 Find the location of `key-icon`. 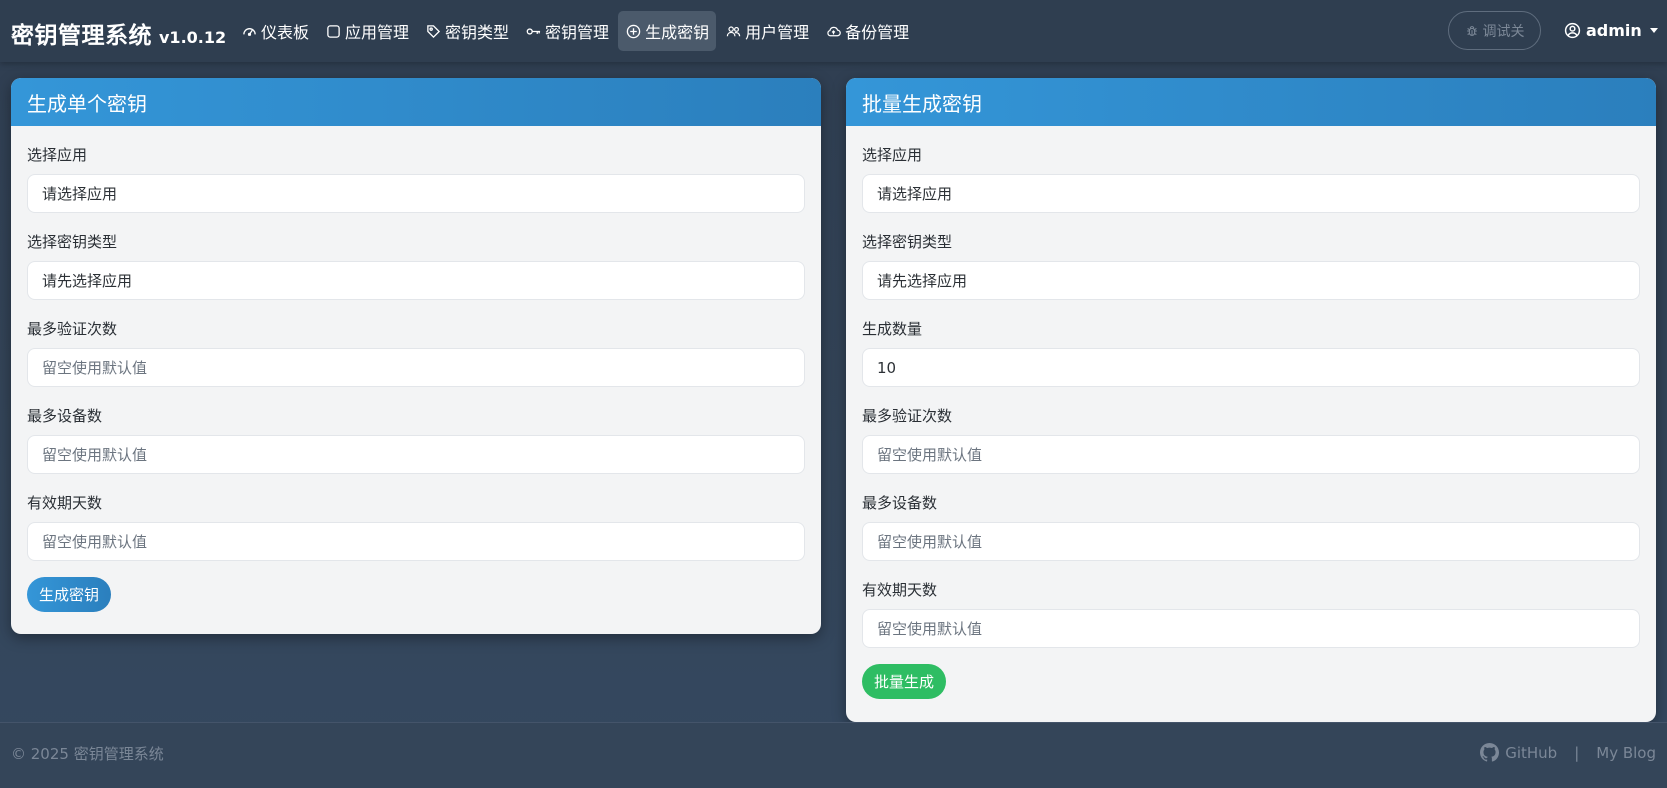

key-icon is located at coordinates (533, 31).